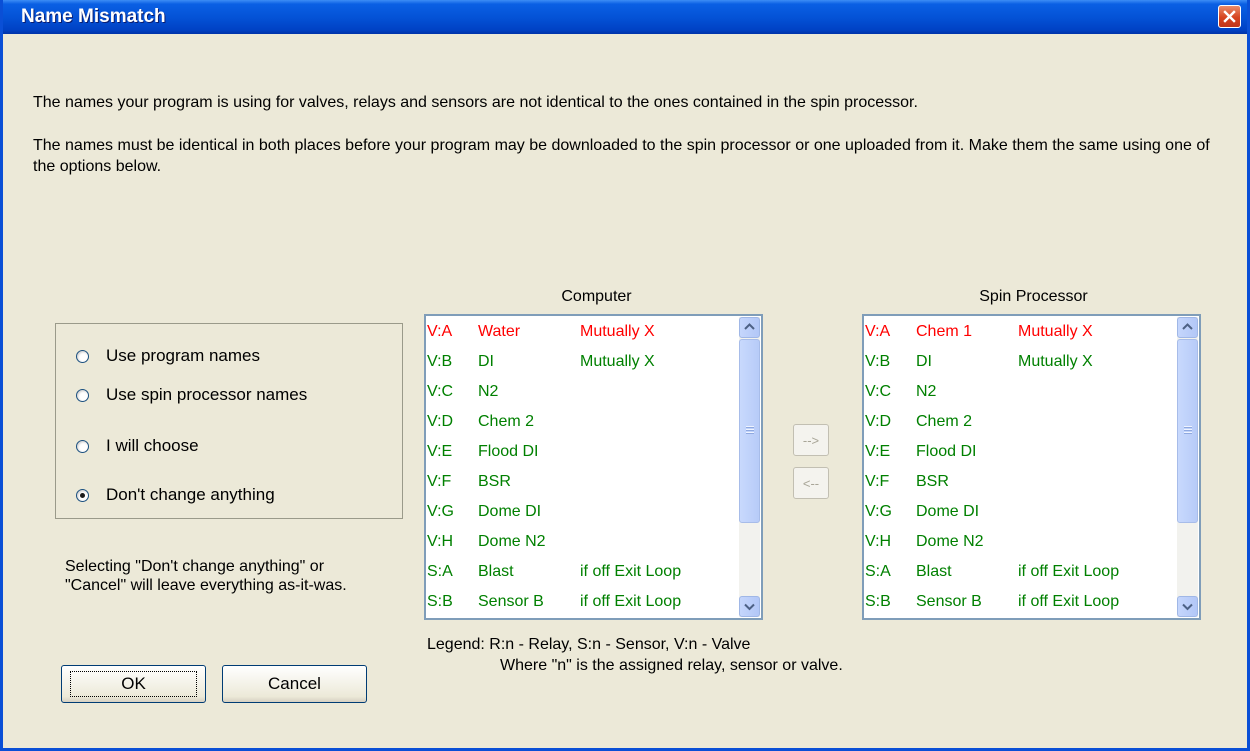  I want to click on option-1: Use spin processor names, so click(191, 395).